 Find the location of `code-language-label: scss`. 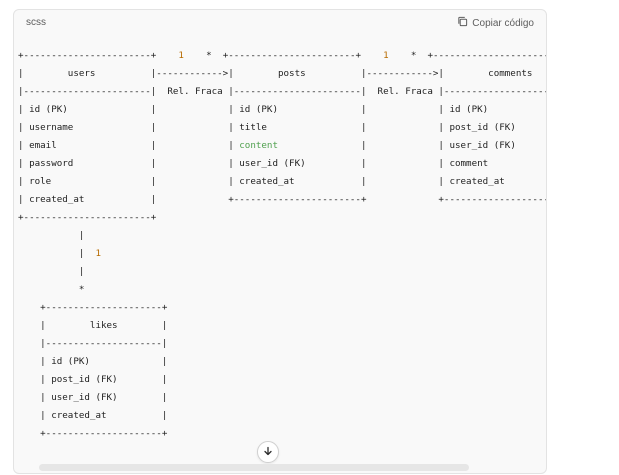

code-language-label: scss is located at coordinates (36, 22).